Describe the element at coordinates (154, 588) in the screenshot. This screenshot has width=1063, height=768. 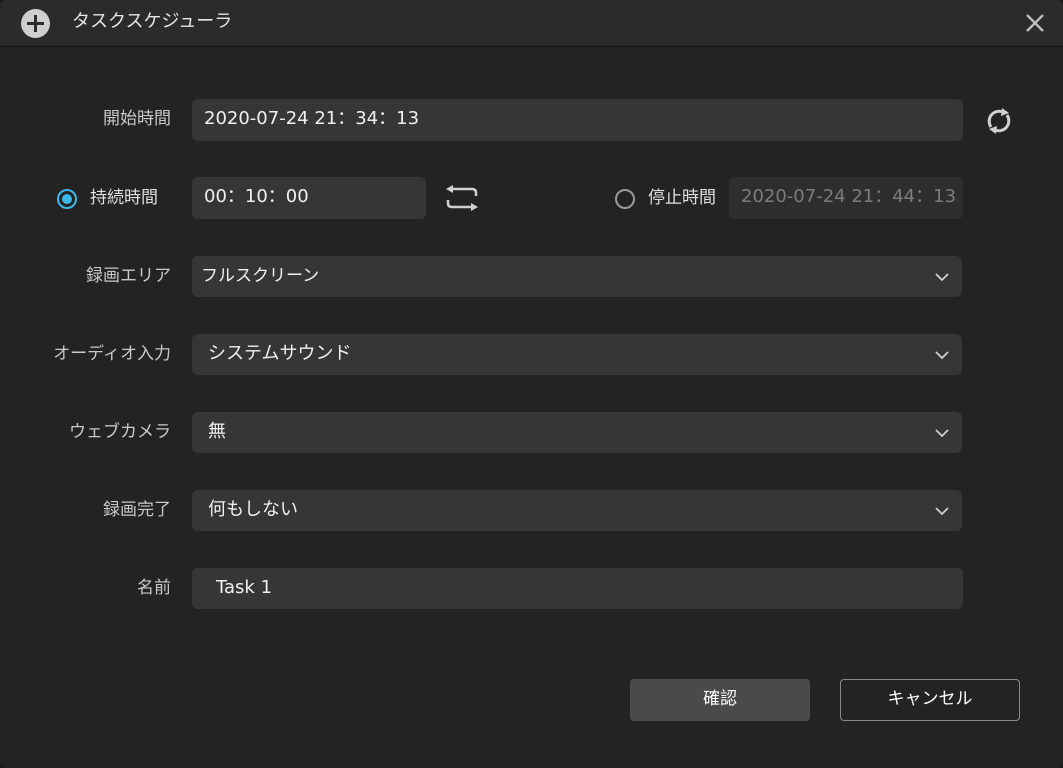
I see `name-label: 名前` at that location.